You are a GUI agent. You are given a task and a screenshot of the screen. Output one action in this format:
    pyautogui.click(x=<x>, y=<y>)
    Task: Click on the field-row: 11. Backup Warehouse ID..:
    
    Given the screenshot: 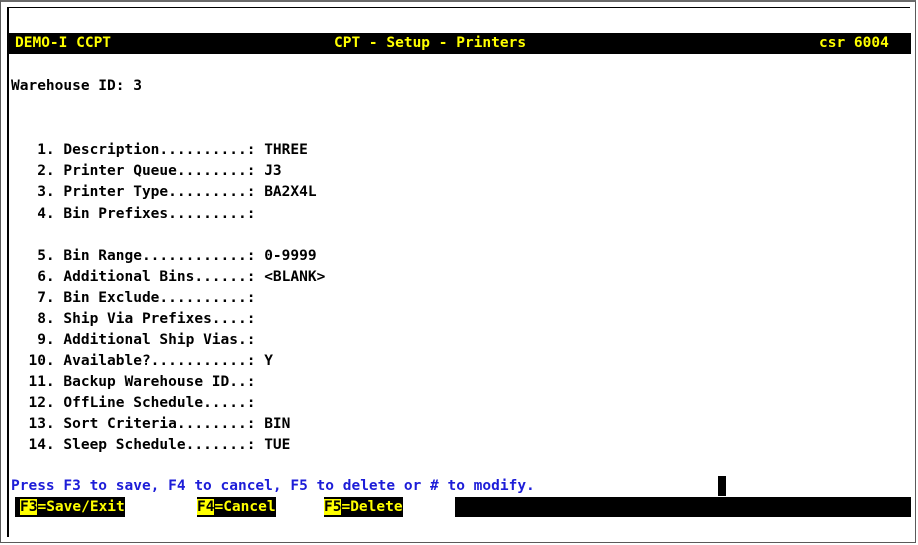 What is the action you would take?
    pyautogui.click(x=137, y=369)
    